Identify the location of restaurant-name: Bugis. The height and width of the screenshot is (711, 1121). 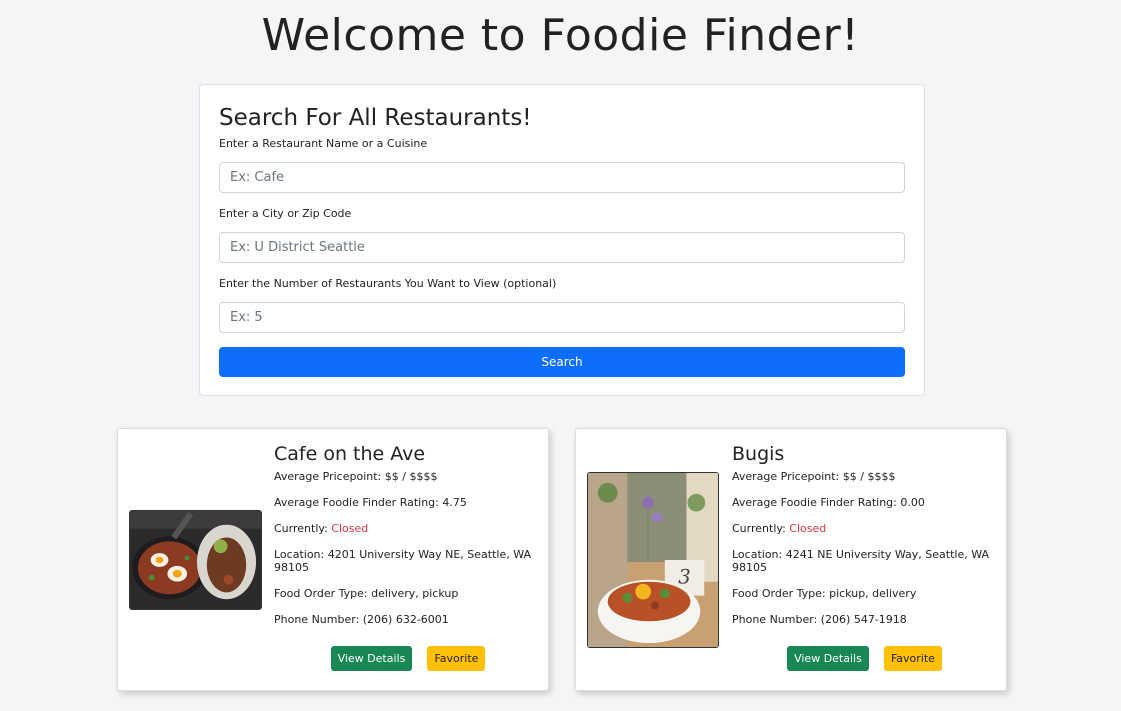
(758, 454).